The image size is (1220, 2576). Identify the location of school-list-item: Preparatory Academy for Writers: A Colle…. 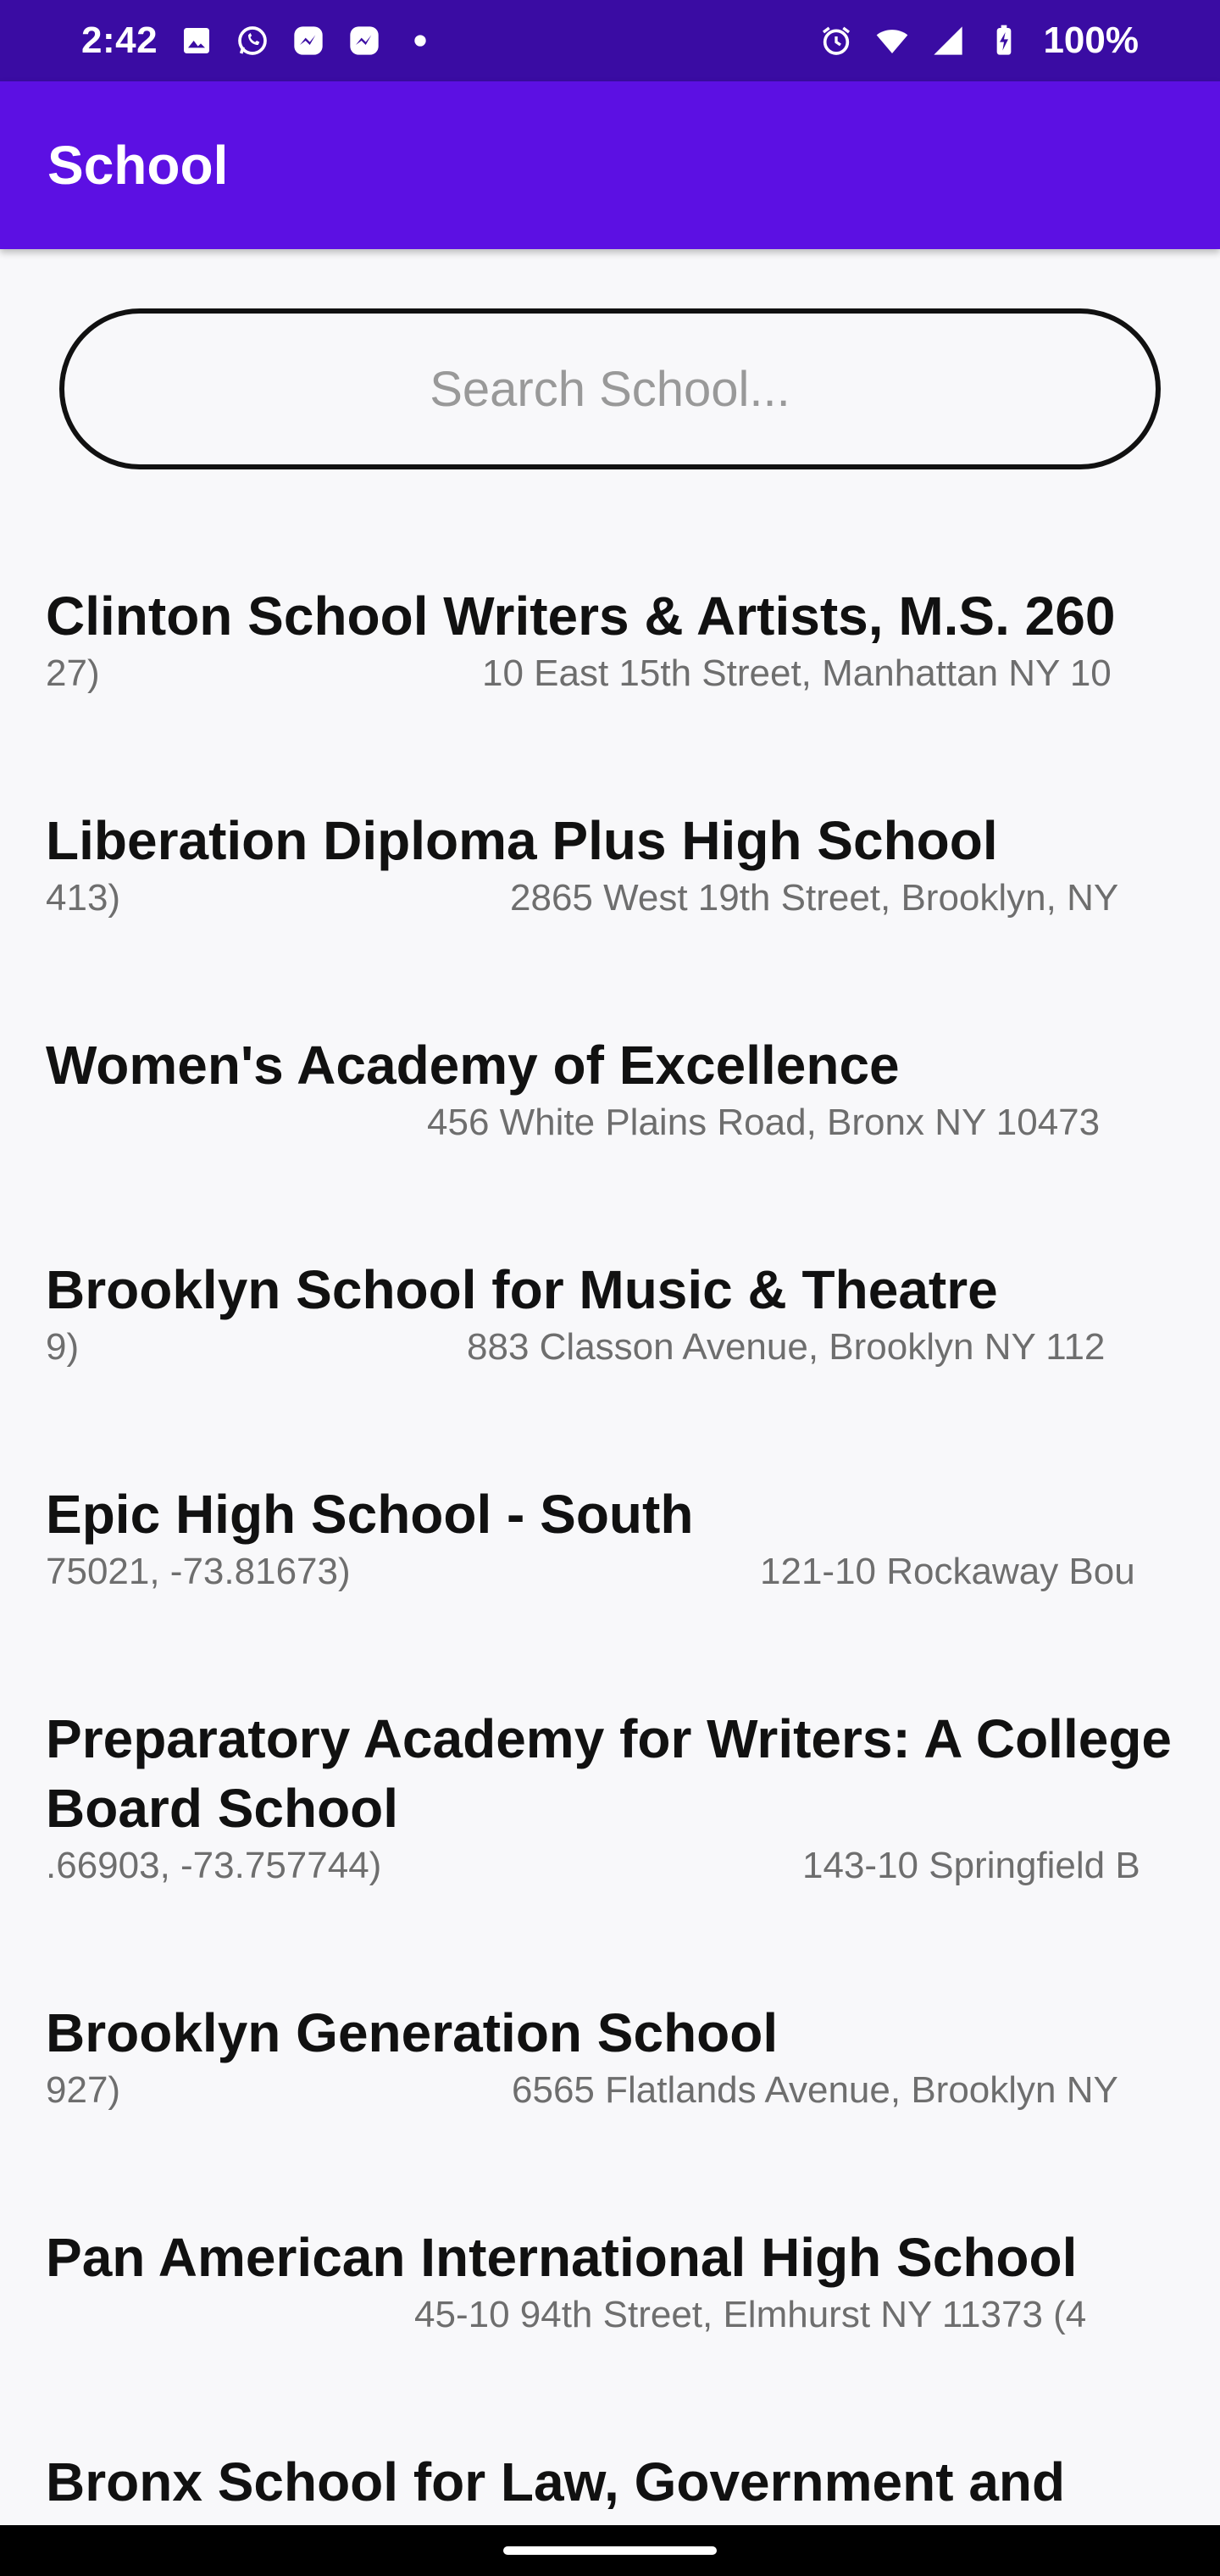
(610, 1812).